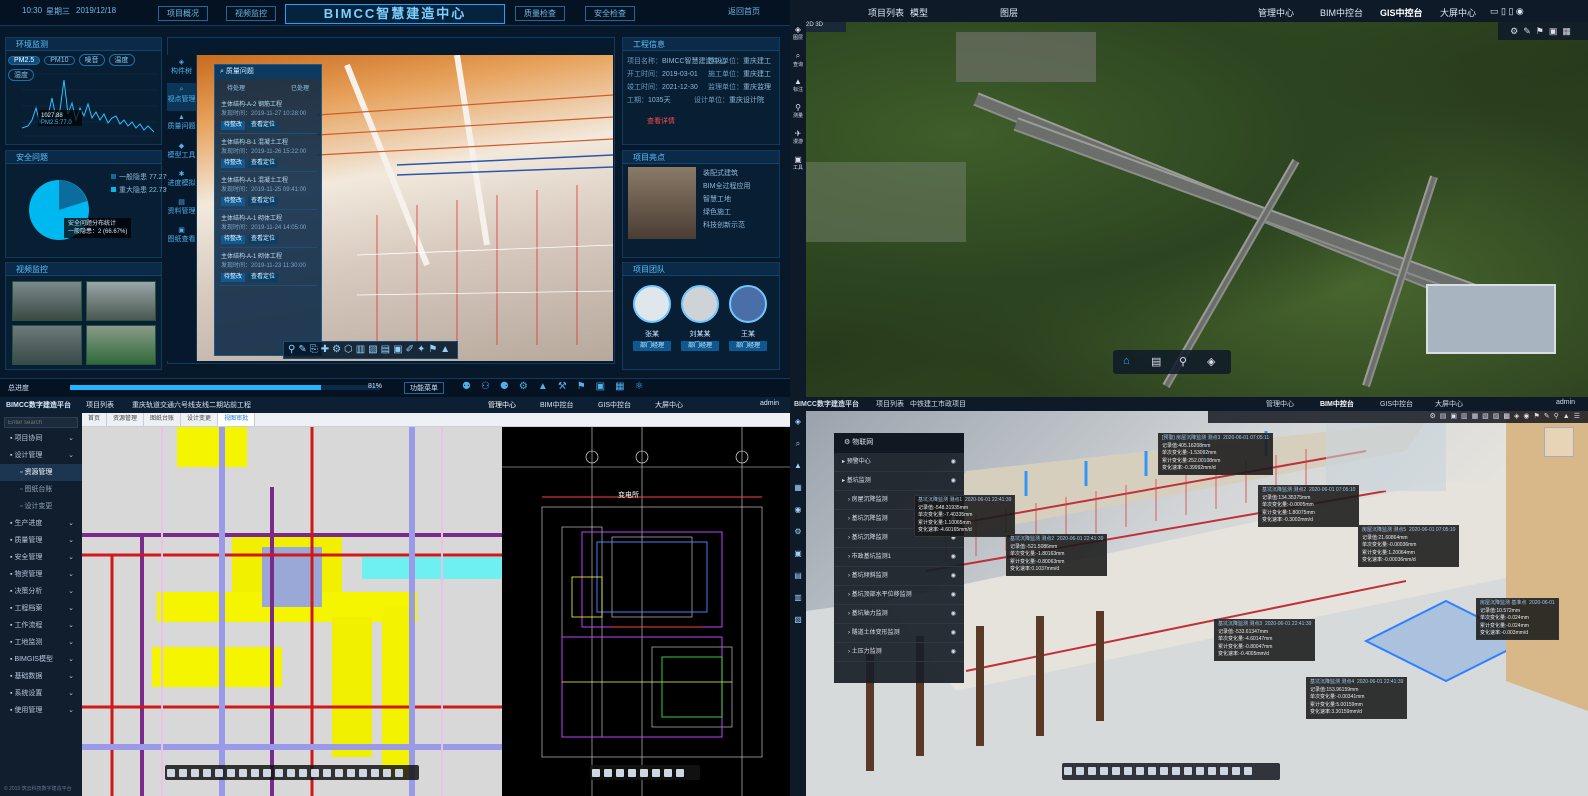  What do you see at coordinates (41, 438) in the screenshot?
I see `sidebar-item: ▪ 项目协同 ⌄` at bounding box center [41, 438].